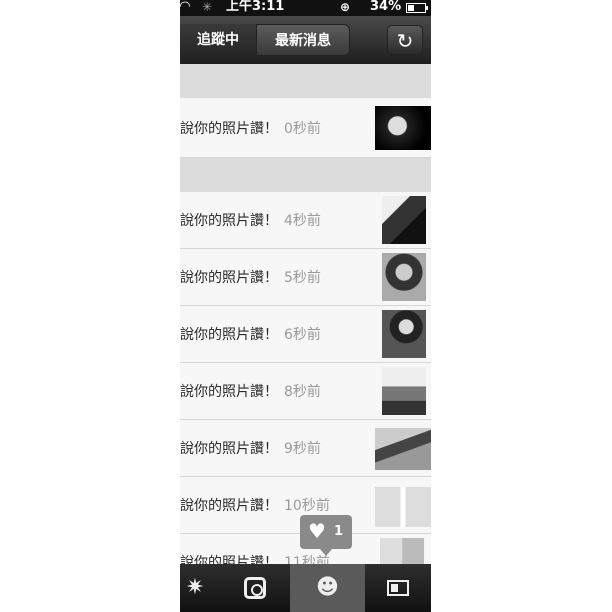 This screenshot has width=612, height=612. What do you see at coordinates (255, 7) in the screenshot?
I see `status-time: 上午3:11` at bounding box center [255, 7].